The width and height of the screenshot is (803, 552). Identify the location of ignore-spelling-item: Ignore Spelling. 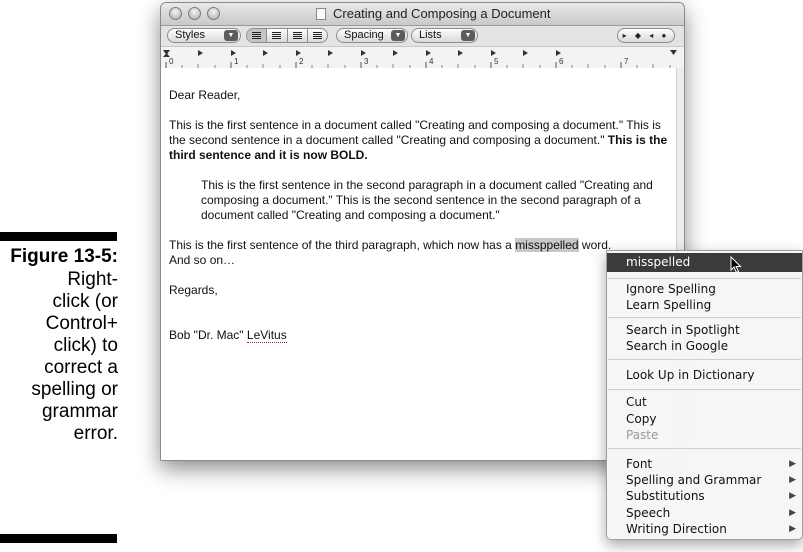
(704, 289).